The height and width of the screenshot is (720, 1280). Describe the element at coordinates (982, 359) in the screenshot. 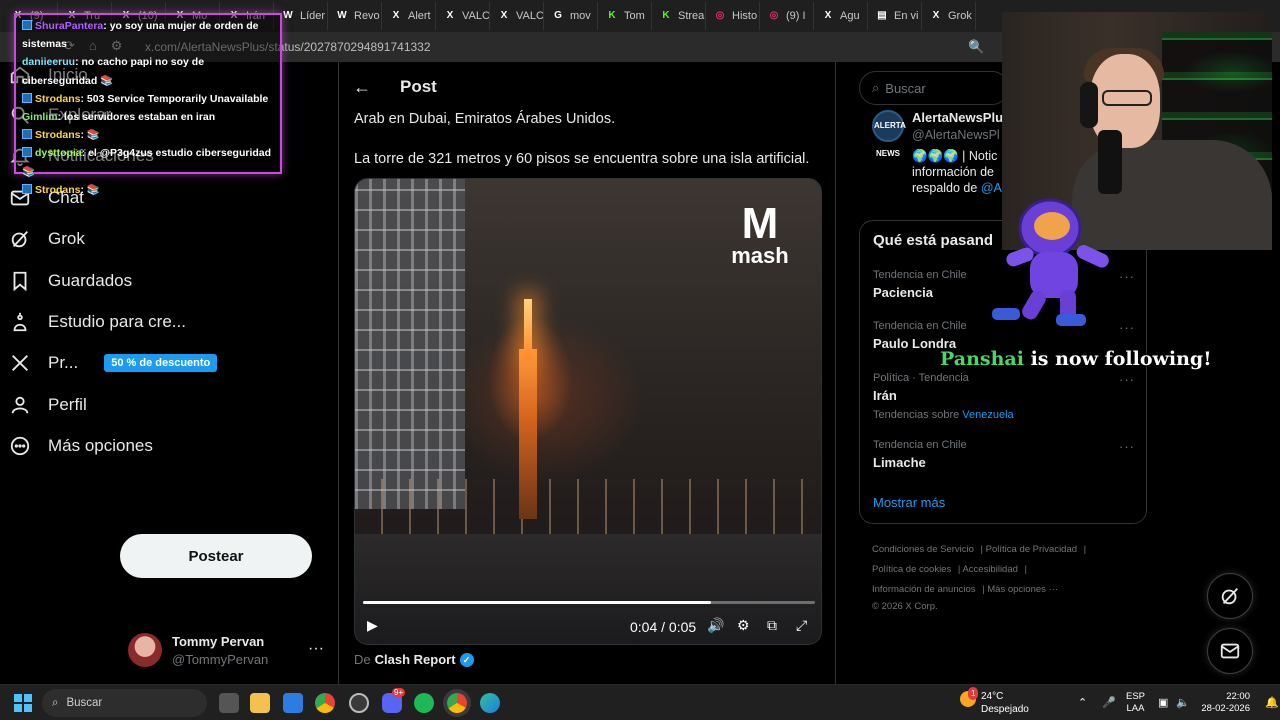

I see `follower-name: Panshai` at that location.